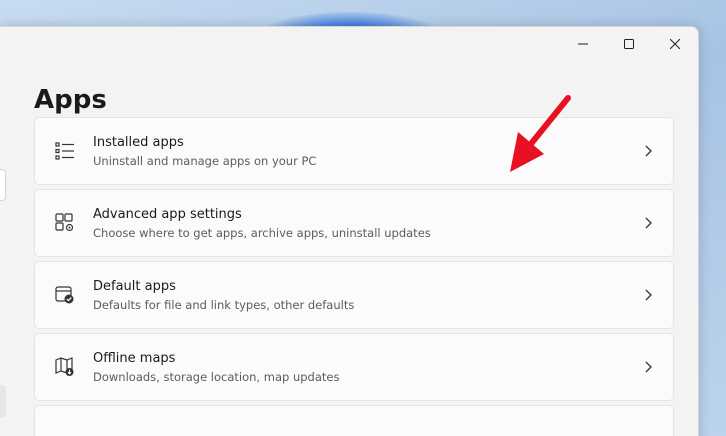 The image size is (726, 436). Describe the element at coordinates (167, 214) in the screenshot. I see `item-label: Advanced app settings` at that location.